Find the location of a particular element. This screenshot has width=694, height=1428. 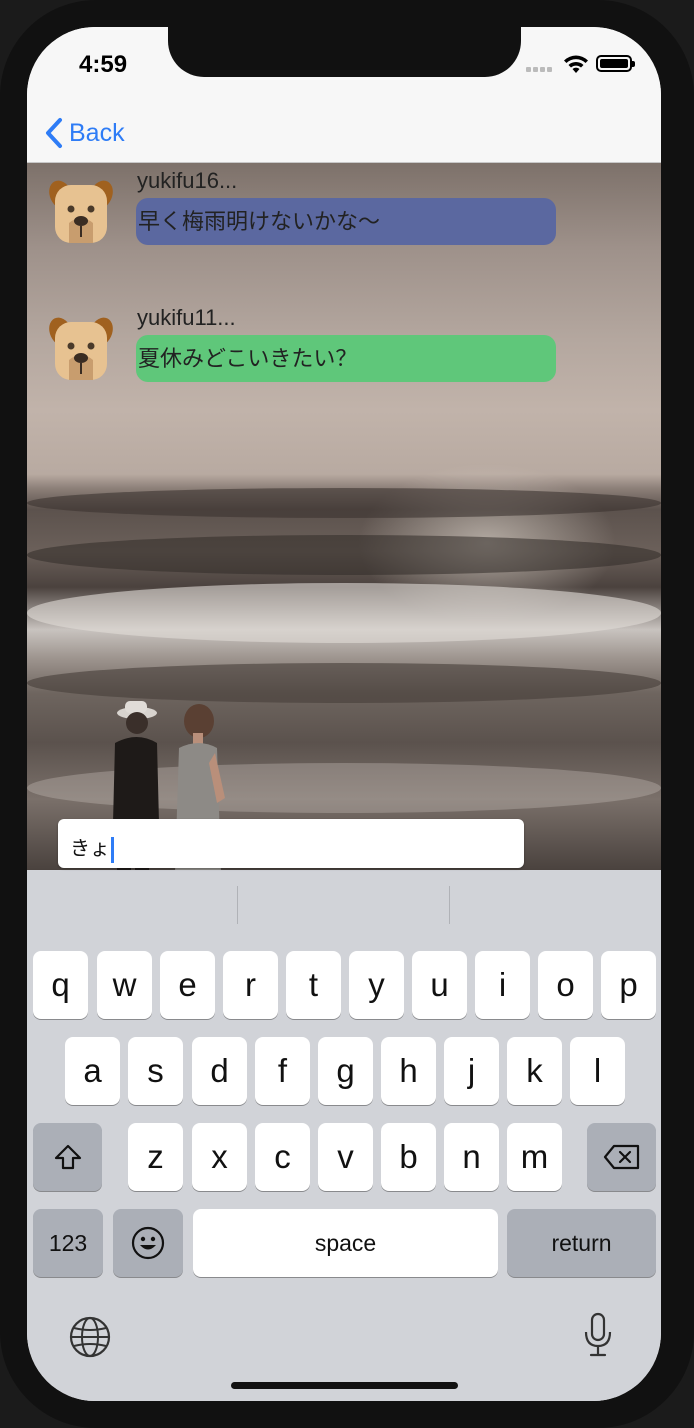

key-e: e is located at coordinates (187, 985).